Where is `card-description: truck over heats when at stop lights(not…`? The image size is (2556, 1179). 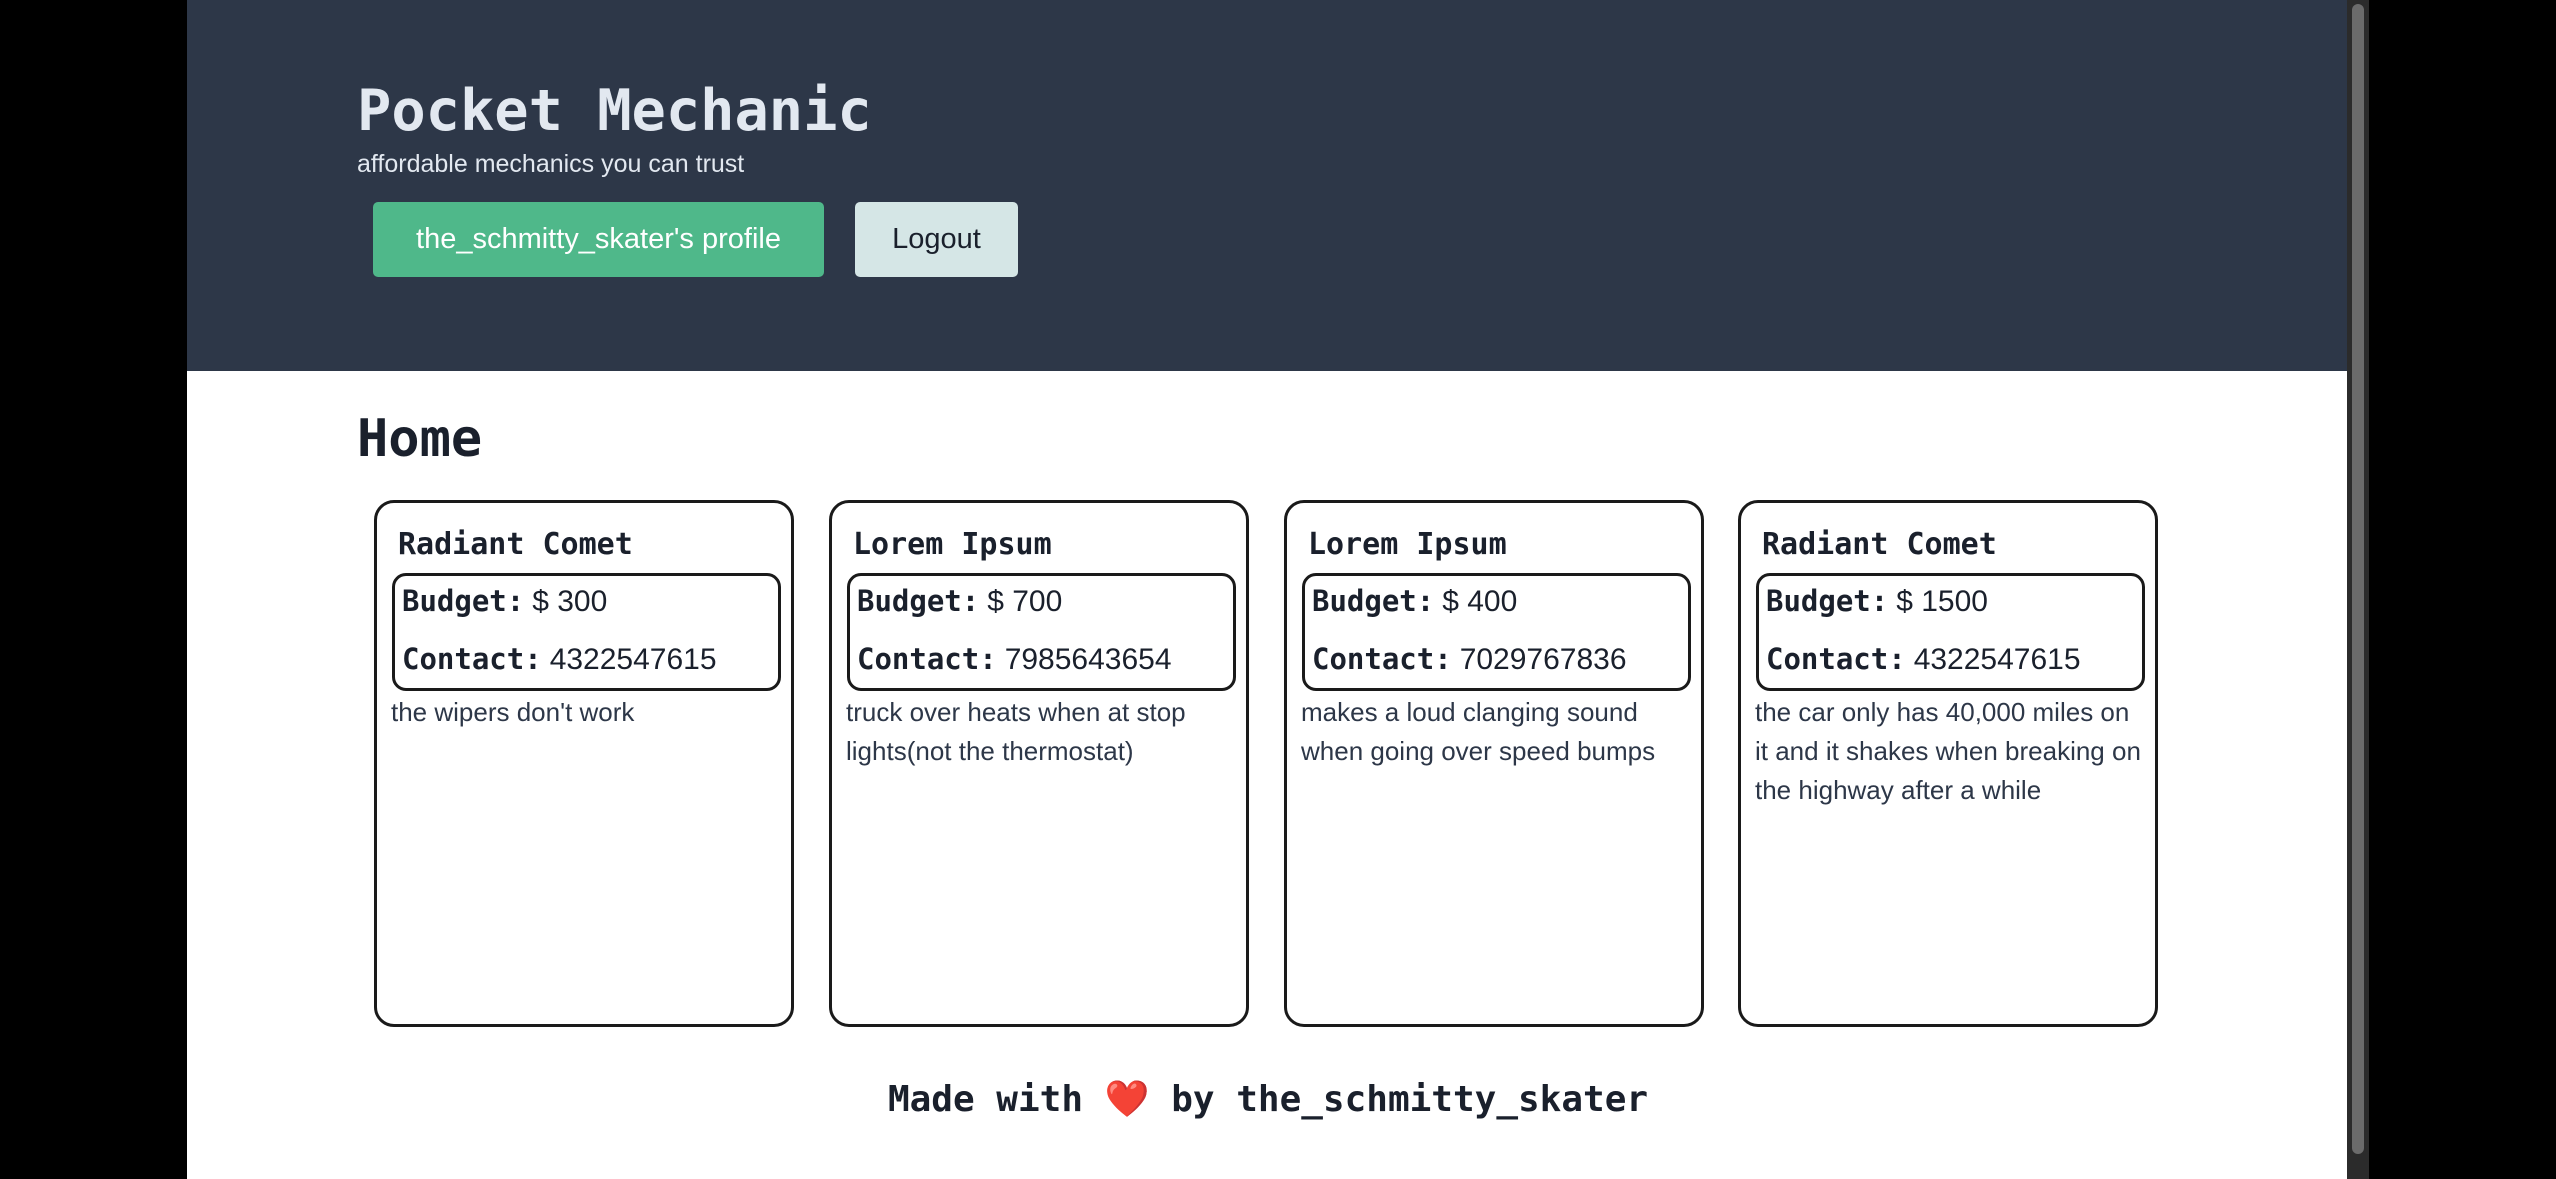 card-description: truck over heats when at stop lights(not… is located at coordinates (1016, 731).